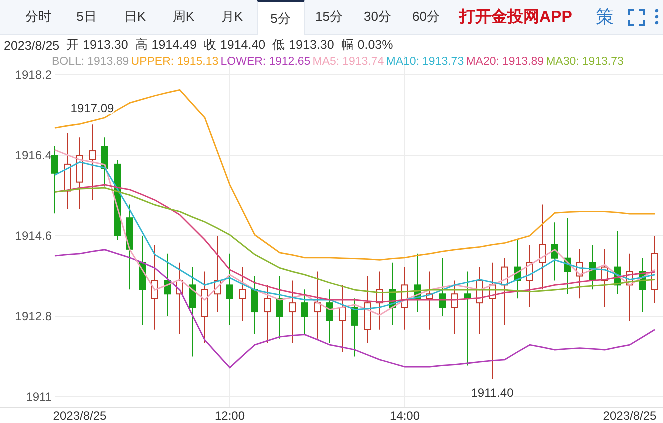 The image size is (663, 423). I want to click on quote-date: 2023/8/25, so click(32, 45).